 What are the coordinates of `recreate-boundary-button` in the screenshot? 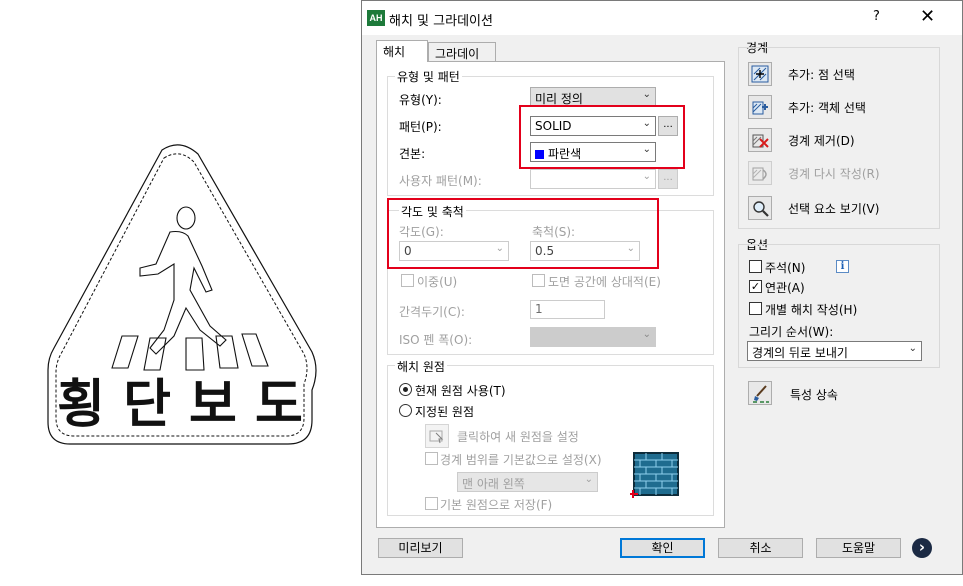 It's located at (760, 173).